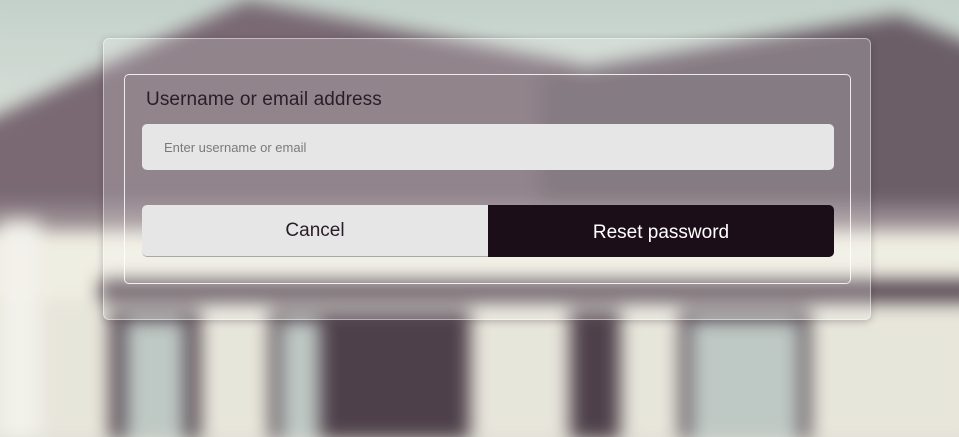  I want to click on reset-password-button: Reset password, so click(661, 231).